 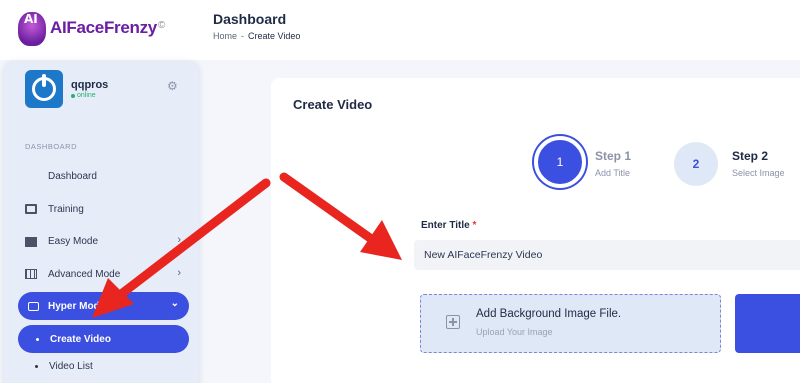 I want to click on upload-action-button, so click(x=767, y=323).